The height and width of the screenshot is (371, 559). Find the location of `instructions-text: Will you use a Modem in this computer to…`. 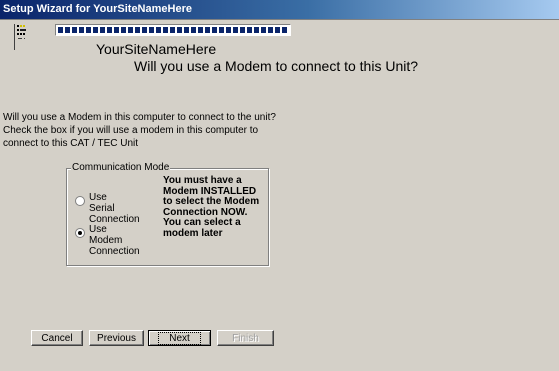

instructions-text: Will you use a Modem in this computer to… is located at coordinates (139, 130).